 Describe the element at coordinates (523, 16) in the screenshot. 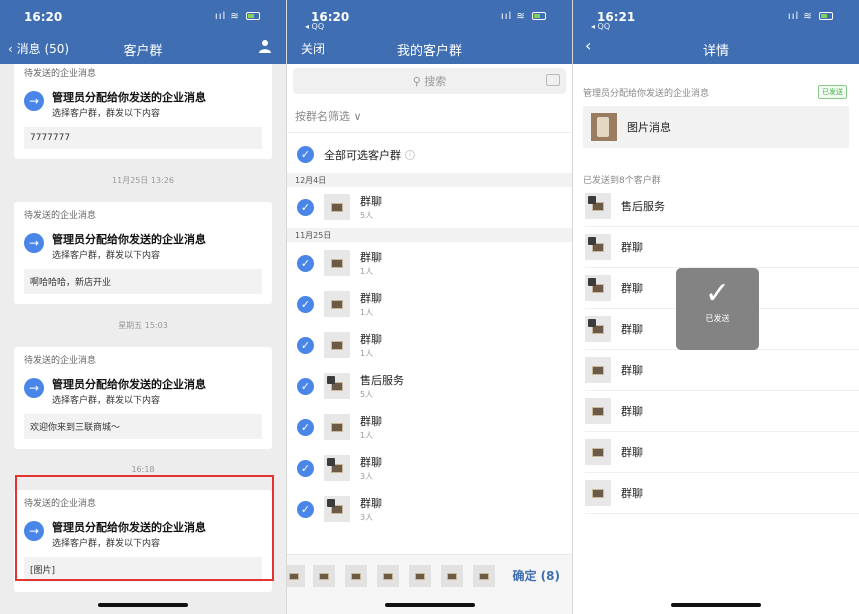

I see `system-status-icons: ııl ≋` at that location.